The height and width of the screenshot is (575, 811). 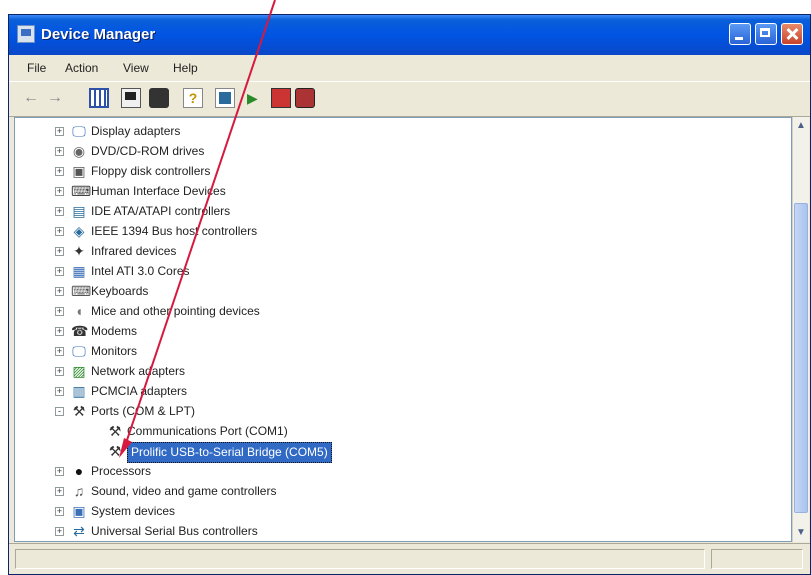 What do you see at coordinates (159, 98) in the screenshot?
I see `print-icon` at bounding box center [159, 98].